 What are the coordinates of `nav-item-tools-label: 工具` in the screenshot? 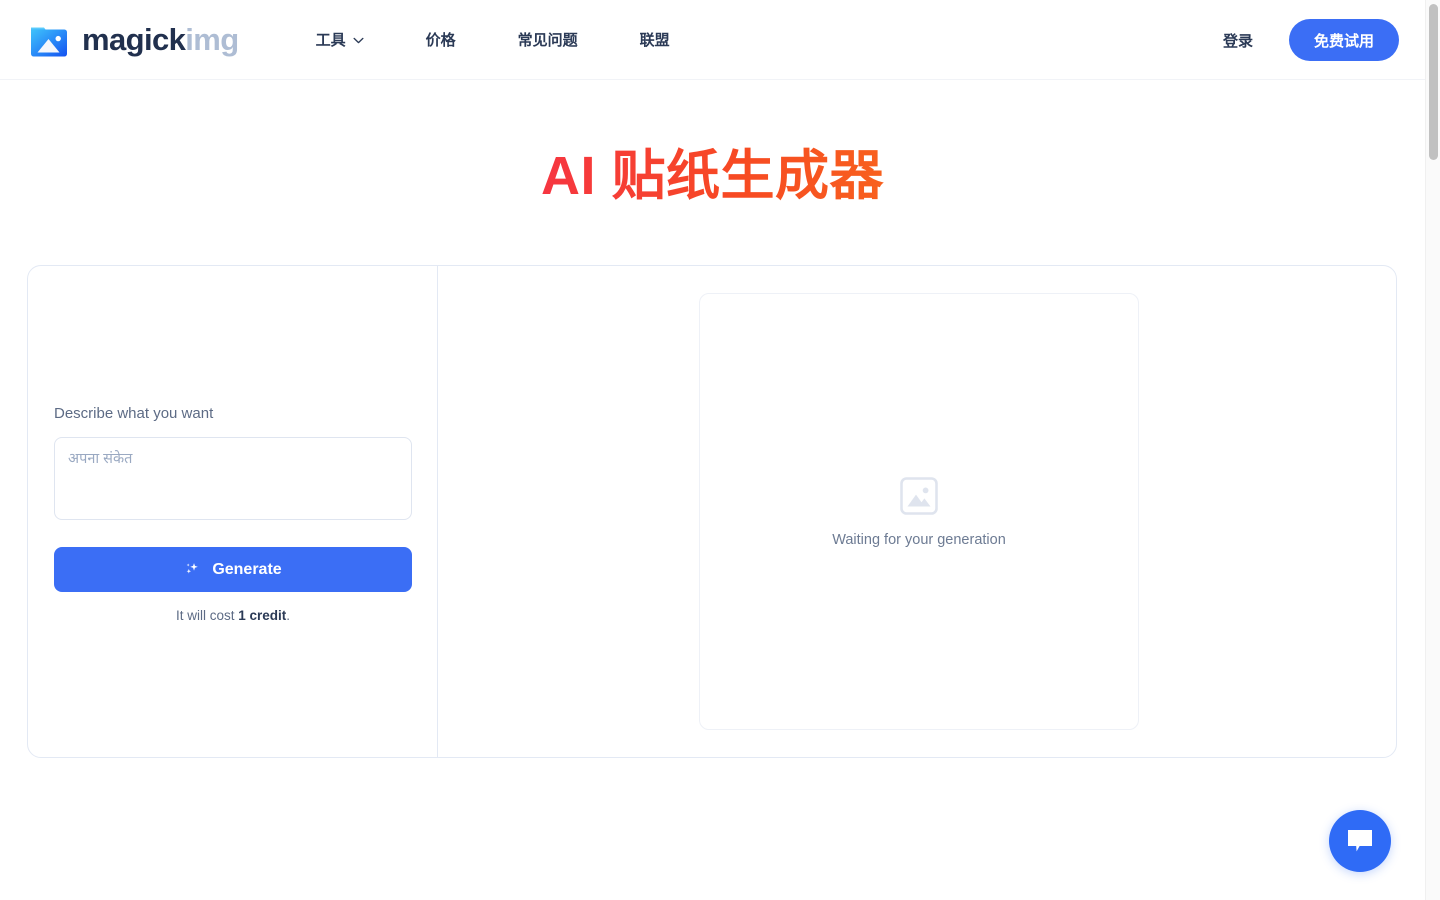 It's located at (330, 40).